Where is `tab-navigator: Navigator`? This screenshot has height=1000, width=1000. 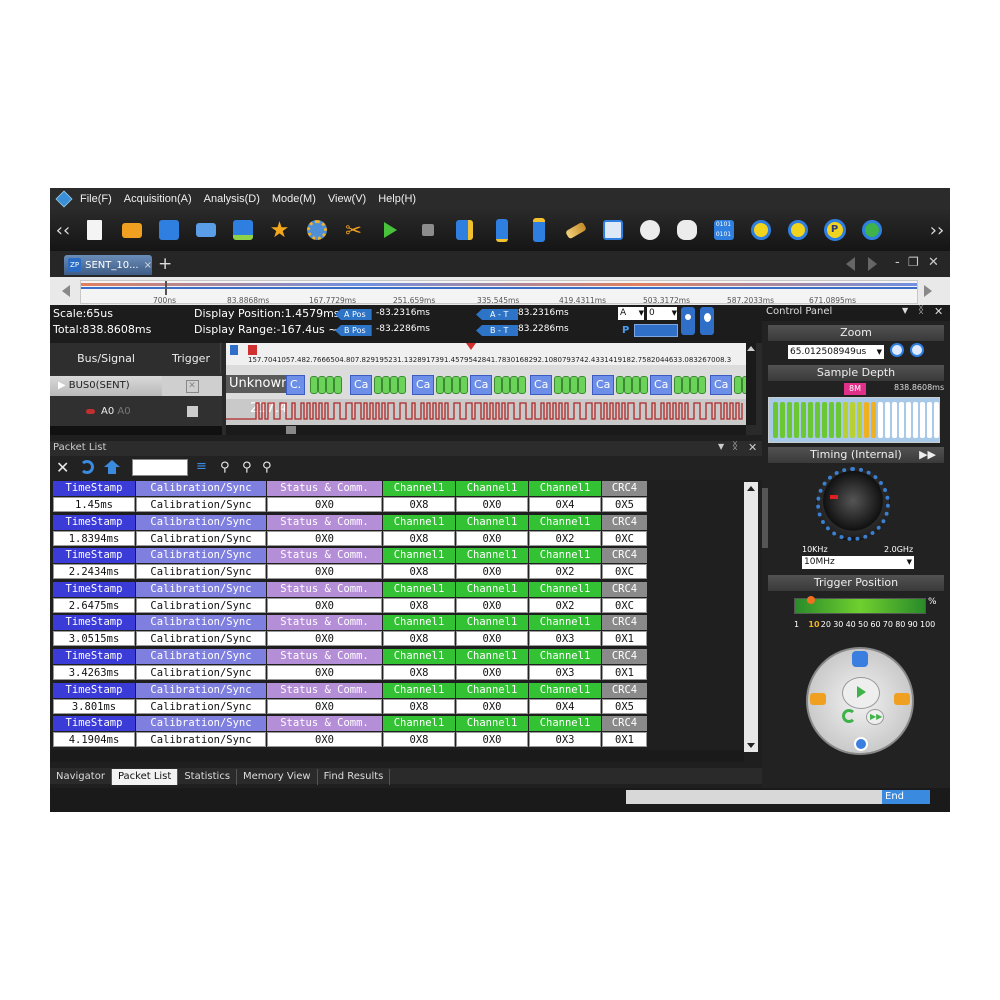
tab-navigator: Navigator is located at coordinates (81, 777).